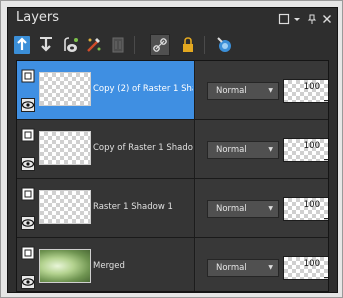  I want to click on close-icon, so click(327, 19).